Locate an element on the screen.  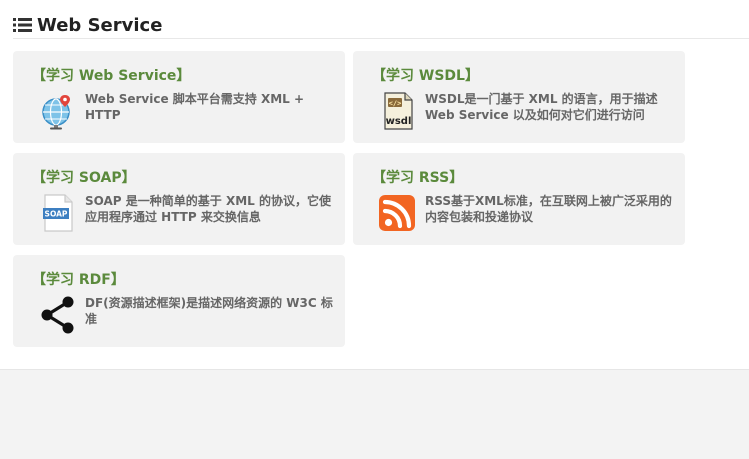
card-description: RSS基于XML标准，在互联网上被广泛采用的内容包装和投递协议 is located at coordinates (548, 209).